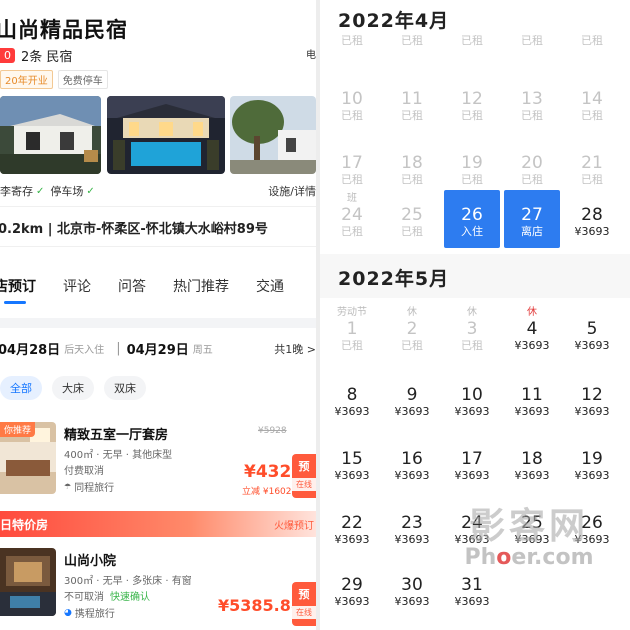 The height and width of the screenshot is (630, 630). What do you see at coordinates (201, 286) in the screenshot?
I see `tab-recommend: 热门推荐` at bounding box center [201, 286].